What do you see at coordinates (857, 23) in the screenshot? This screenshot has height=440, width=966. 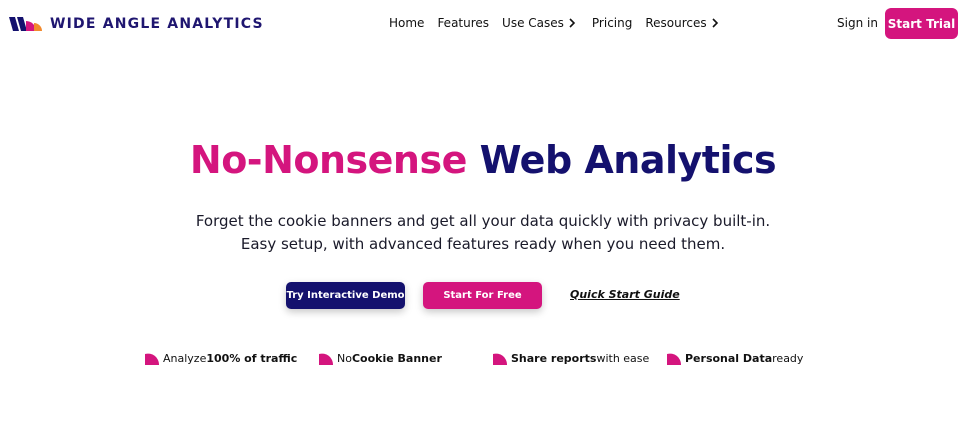 I see `sign-in-link: Sign in` at bounding box center [857, 23].